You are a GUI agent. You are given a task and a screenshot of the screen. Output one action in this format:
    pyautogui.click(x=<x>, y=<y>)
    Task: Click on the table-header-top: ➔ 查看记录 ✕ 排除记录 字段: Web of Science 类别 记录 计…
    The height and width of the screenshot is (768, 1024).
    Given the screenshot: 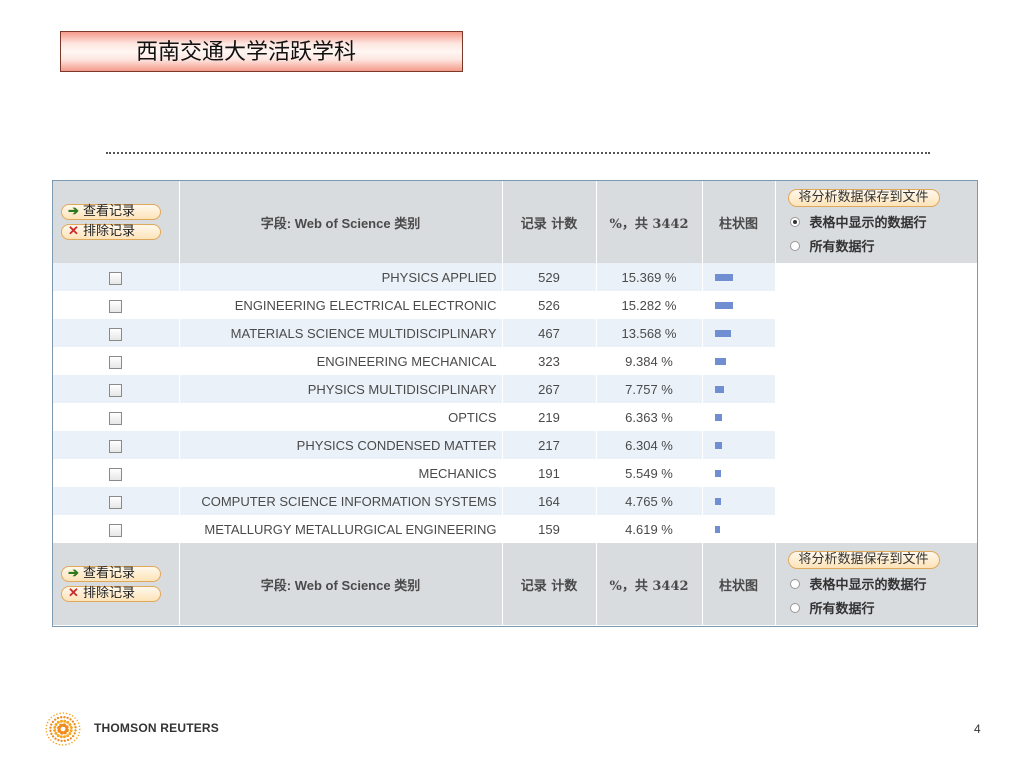 What is the action you would take?
    pyautogui.click(x=515, y=222)
    